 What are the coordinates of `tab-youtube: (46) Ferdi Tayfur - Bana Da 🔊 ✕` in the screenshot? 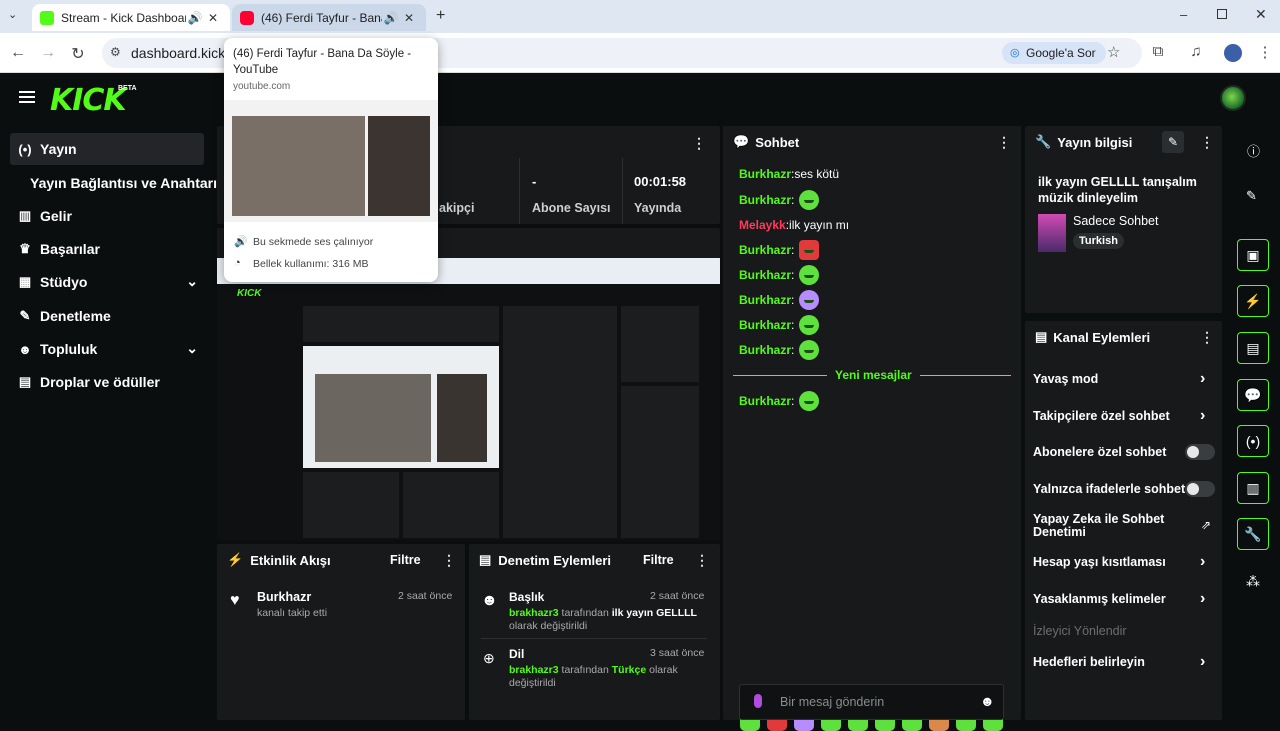 It's located at (329, 17).